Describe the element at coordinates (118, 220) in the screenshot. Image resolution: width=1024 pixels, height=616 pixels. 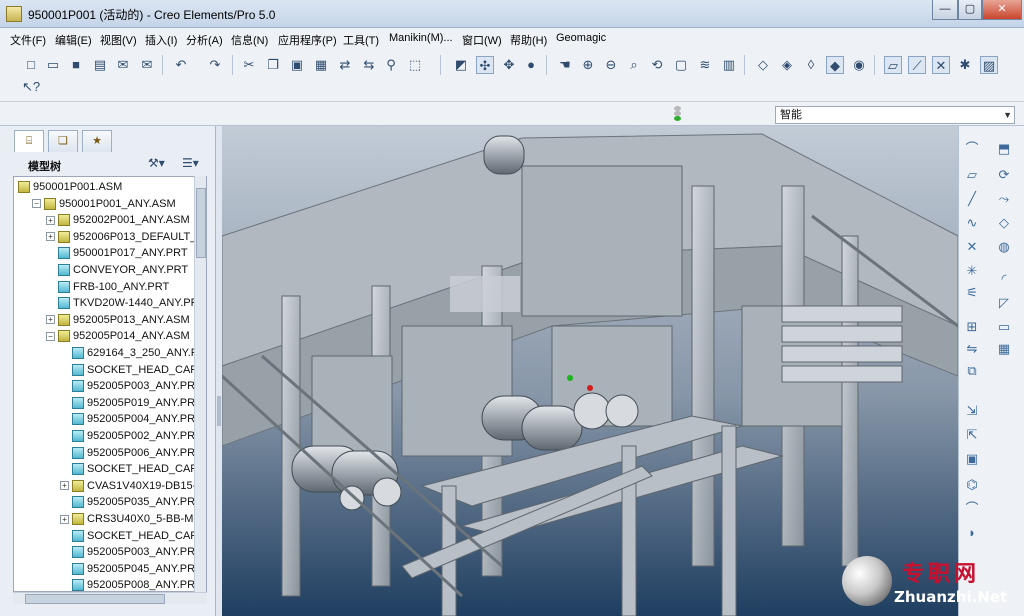
I see `tree-row: +952002P001_ANY.ASM` at that location.